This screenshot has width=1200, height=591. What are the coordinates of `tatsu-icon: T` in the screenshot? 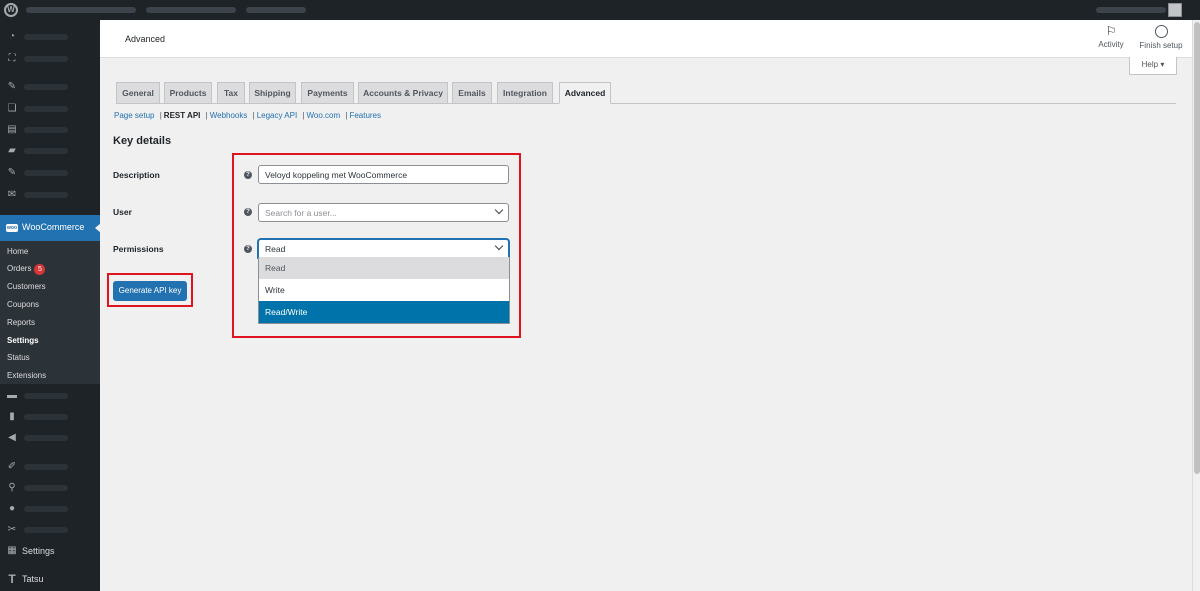 It's located at (12, 579).